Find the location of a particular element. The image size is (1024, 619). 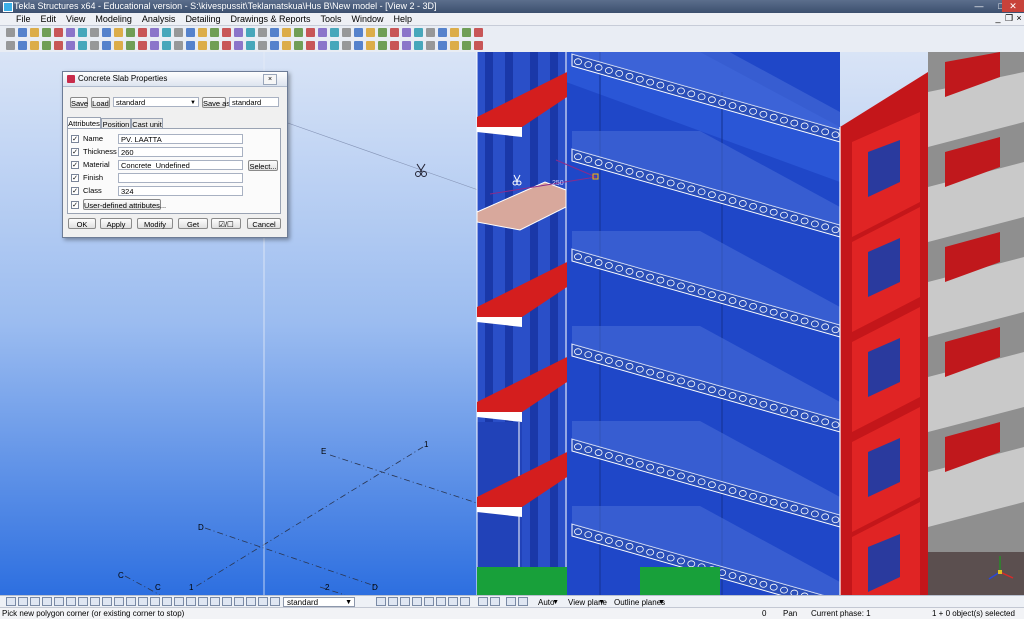

save-as-input: standard is located at coordinates (254, 102).